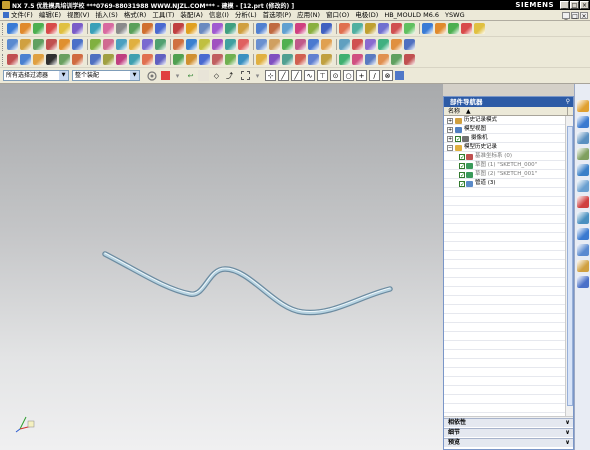 The image size is (590, 450). I want to click on snap-intersection-icon: ⊤, so click(322, 75).